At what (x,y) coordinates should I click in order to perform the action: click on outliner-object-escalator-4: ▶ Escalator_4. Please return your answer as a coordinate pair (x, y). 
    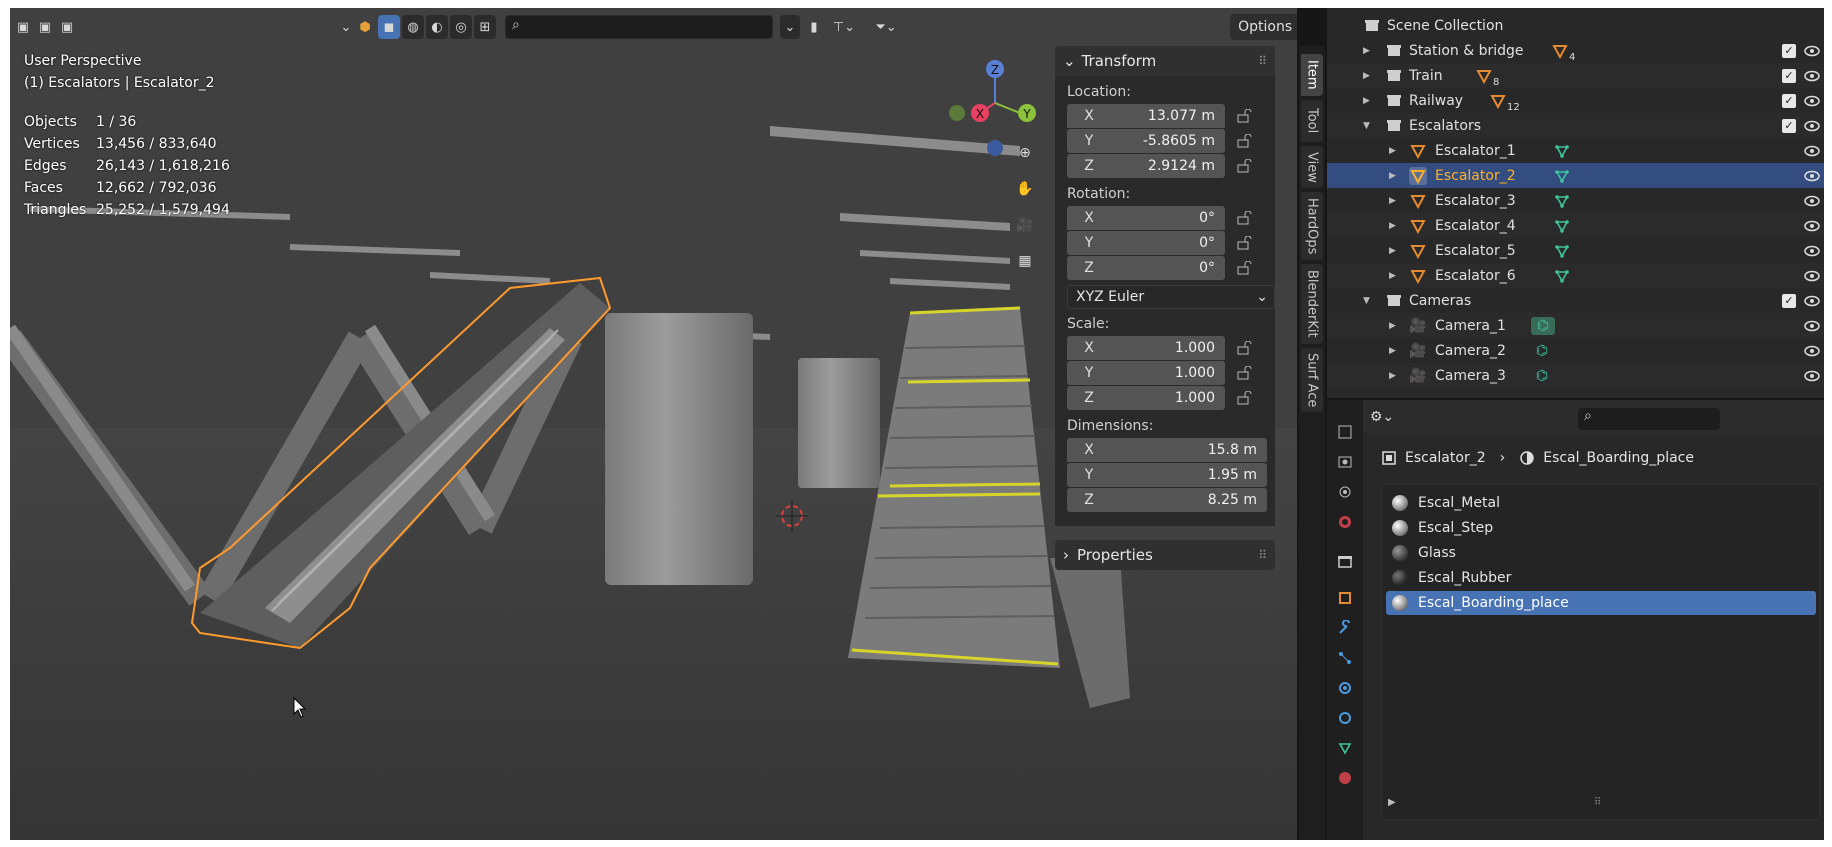
    Looking at the image, I should click on (1575, 225).